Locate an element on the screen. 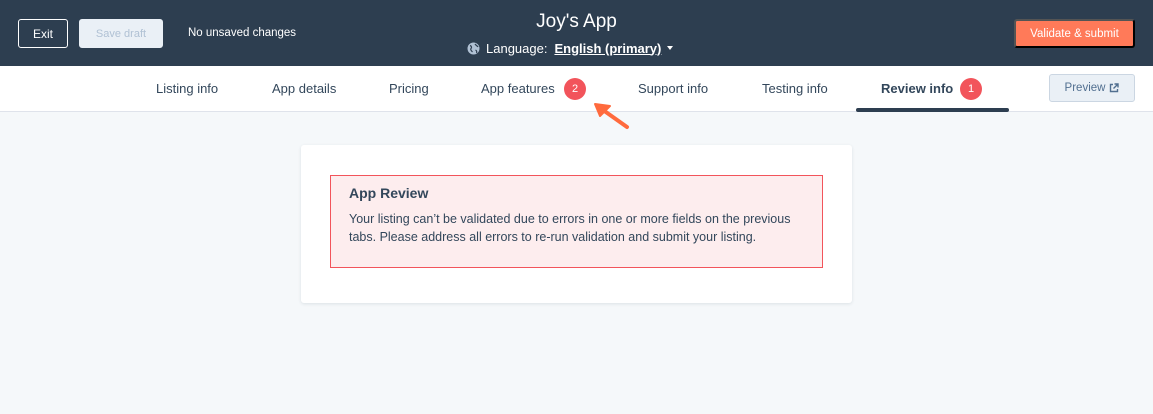 This screenshot has width=1153, height=414. active-tab-indicator is located at coordinates (932, 110).